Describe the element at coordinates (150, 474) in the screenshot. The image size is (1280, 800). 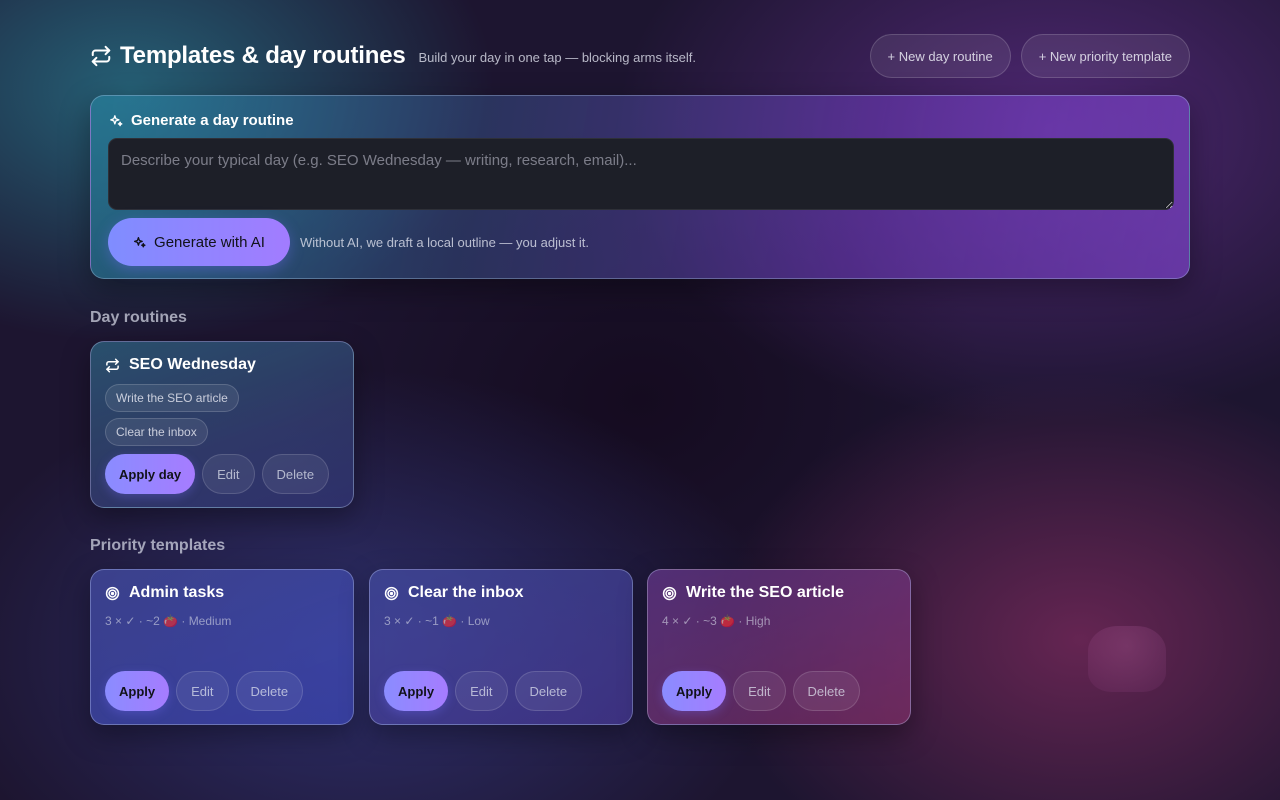
I see `apply-day-button: Apply day` at that location.